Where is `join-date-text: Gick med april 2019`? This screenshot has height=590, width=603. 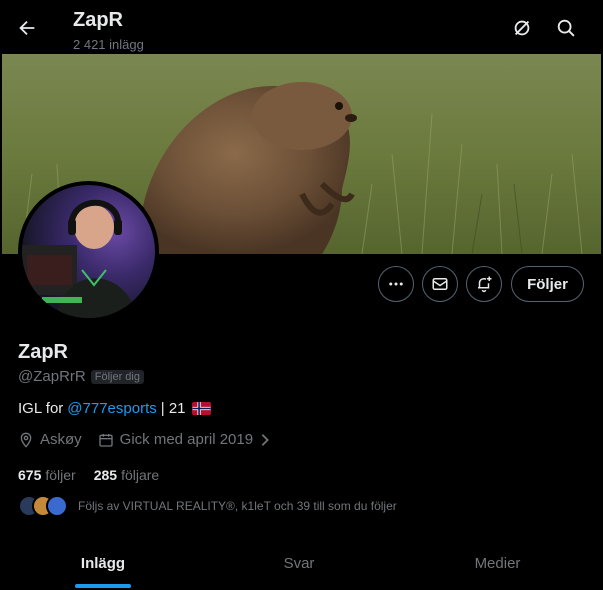
join-date-text: Gick med april 2019 is located at coordinates (186, 439).